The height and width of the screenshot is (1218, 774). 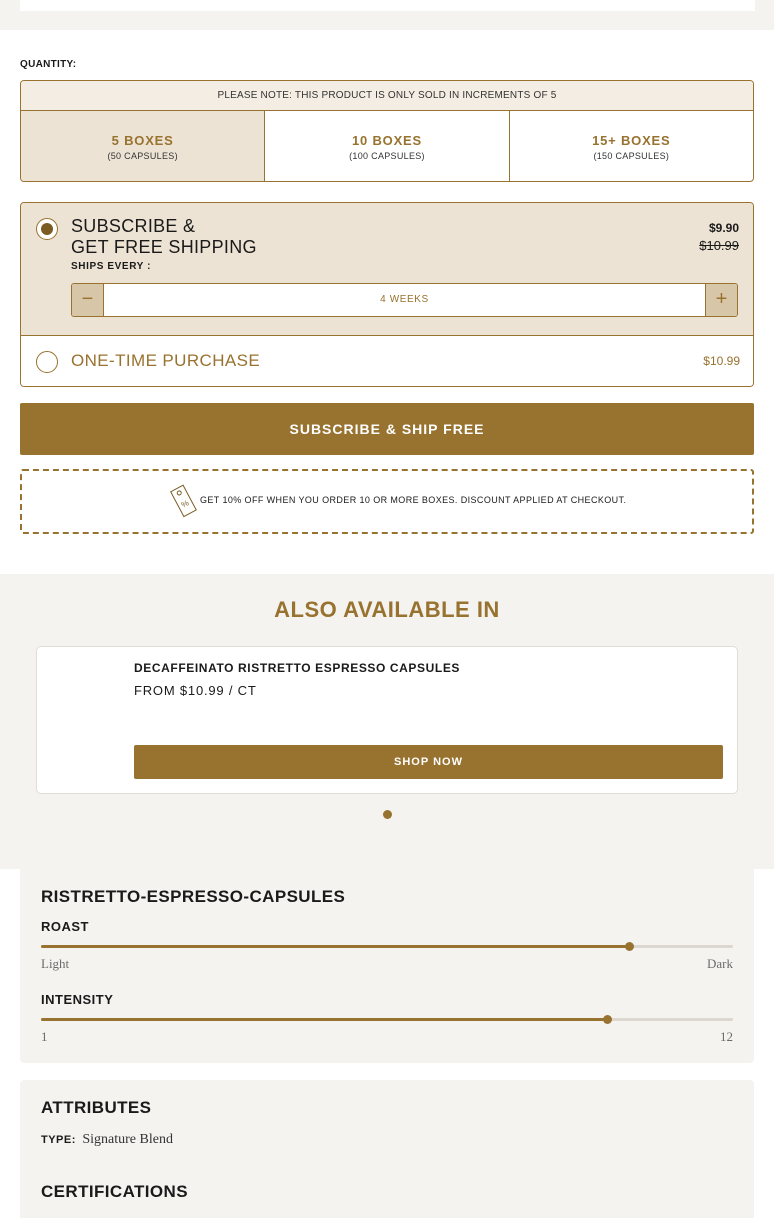 What do you see at coordinates (721, 300) in the screenshot?
I see `increase-frequency-button: +` at bounding box center [721, 300].